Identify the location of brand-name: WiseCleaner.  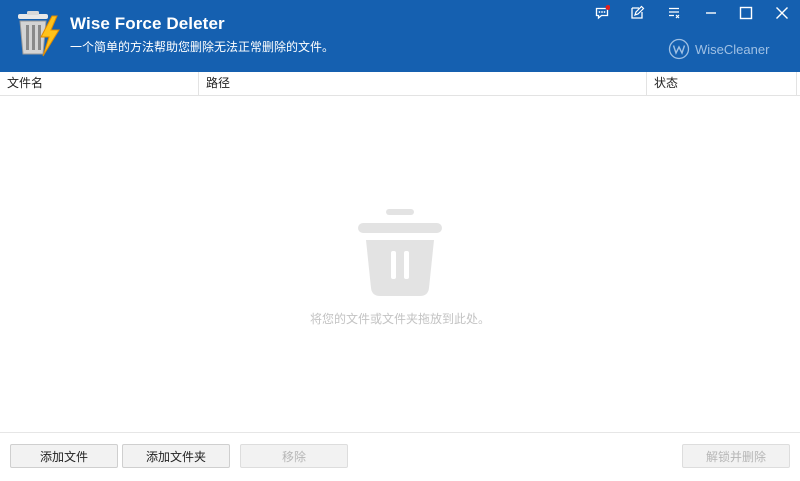
(732, 49).